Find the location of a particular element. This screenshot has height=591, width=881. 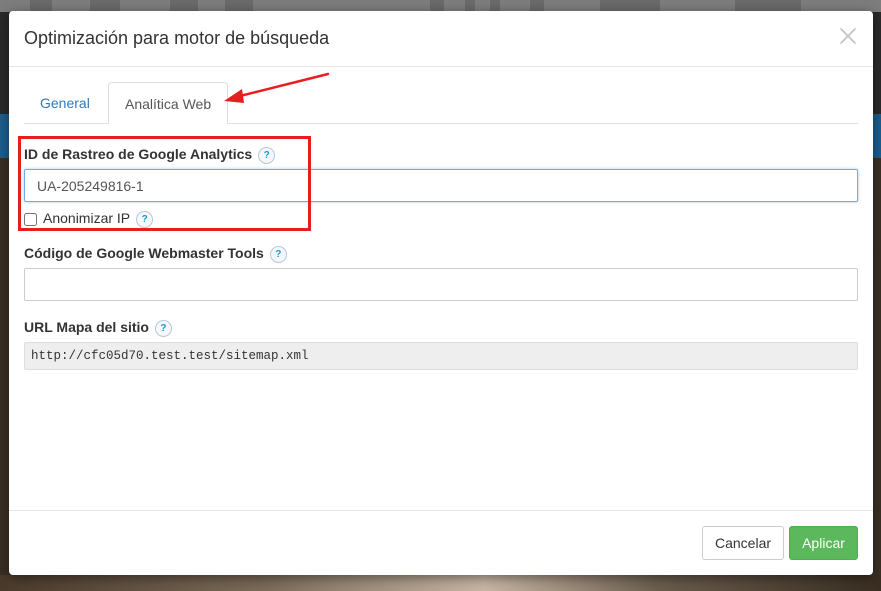

close-button is located at coordinates (848, 36).